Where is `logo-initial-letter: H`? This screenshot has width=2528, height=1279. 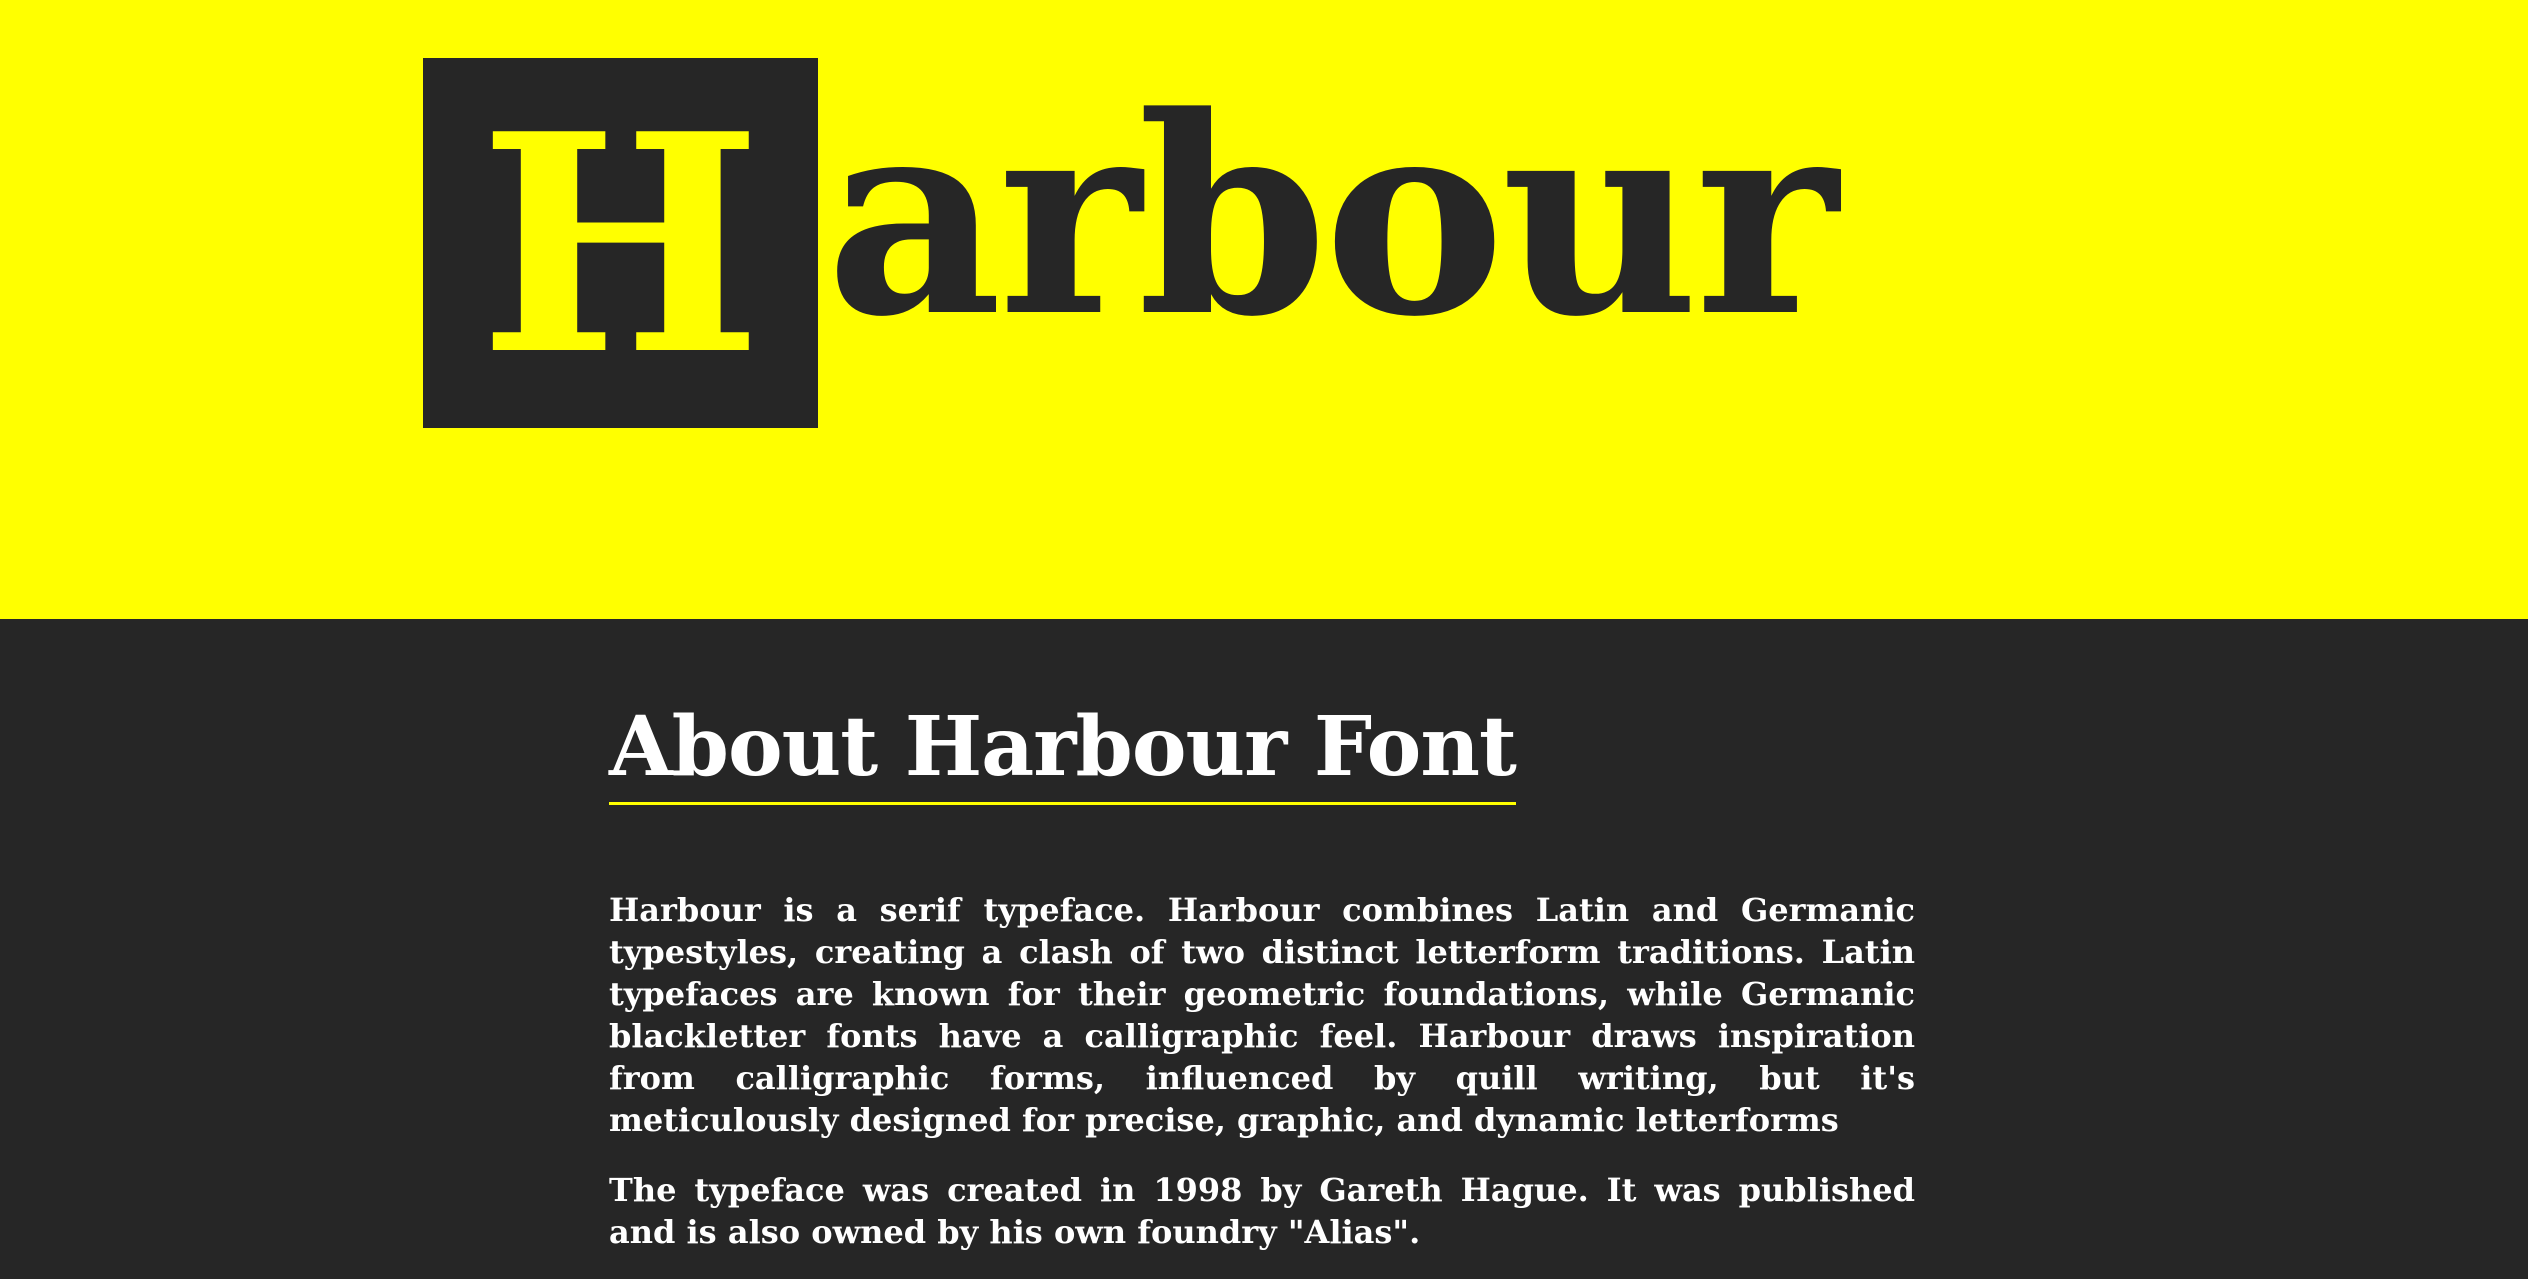
logo-initial-letter: H is located at coordinates (620, 244).